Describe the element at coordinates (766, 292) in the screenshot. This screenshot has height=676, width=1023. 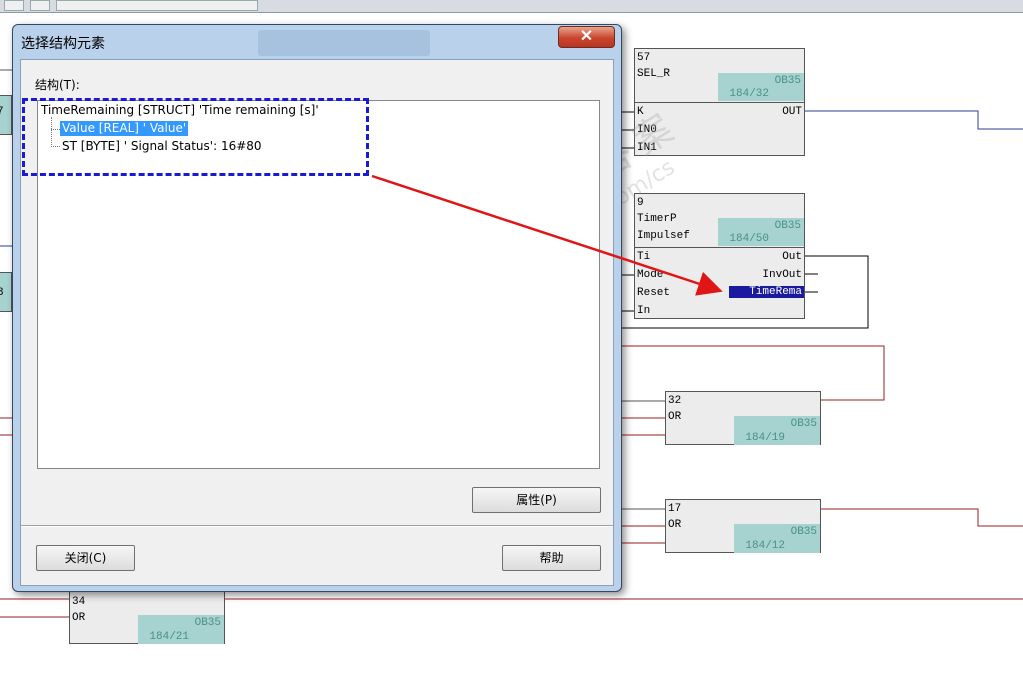
I see `pin-timeremaining-selected: TimeRema` at that location.